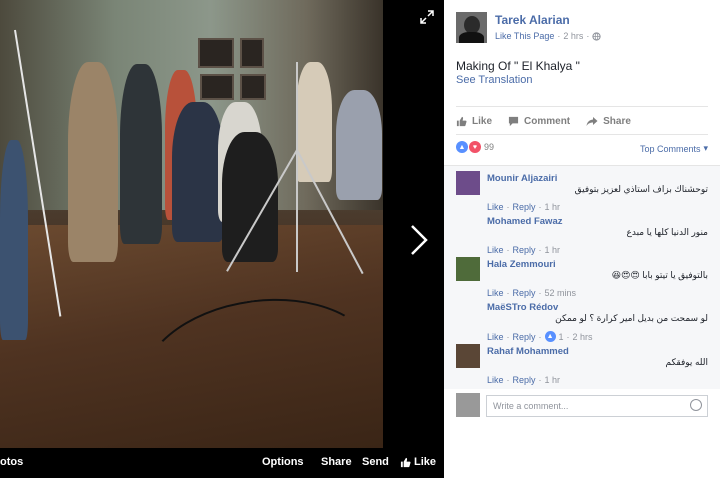  Describe the element at coordinates (670, 148) in the screenshot. I see `top-comments-label: Top Comments` at that location.